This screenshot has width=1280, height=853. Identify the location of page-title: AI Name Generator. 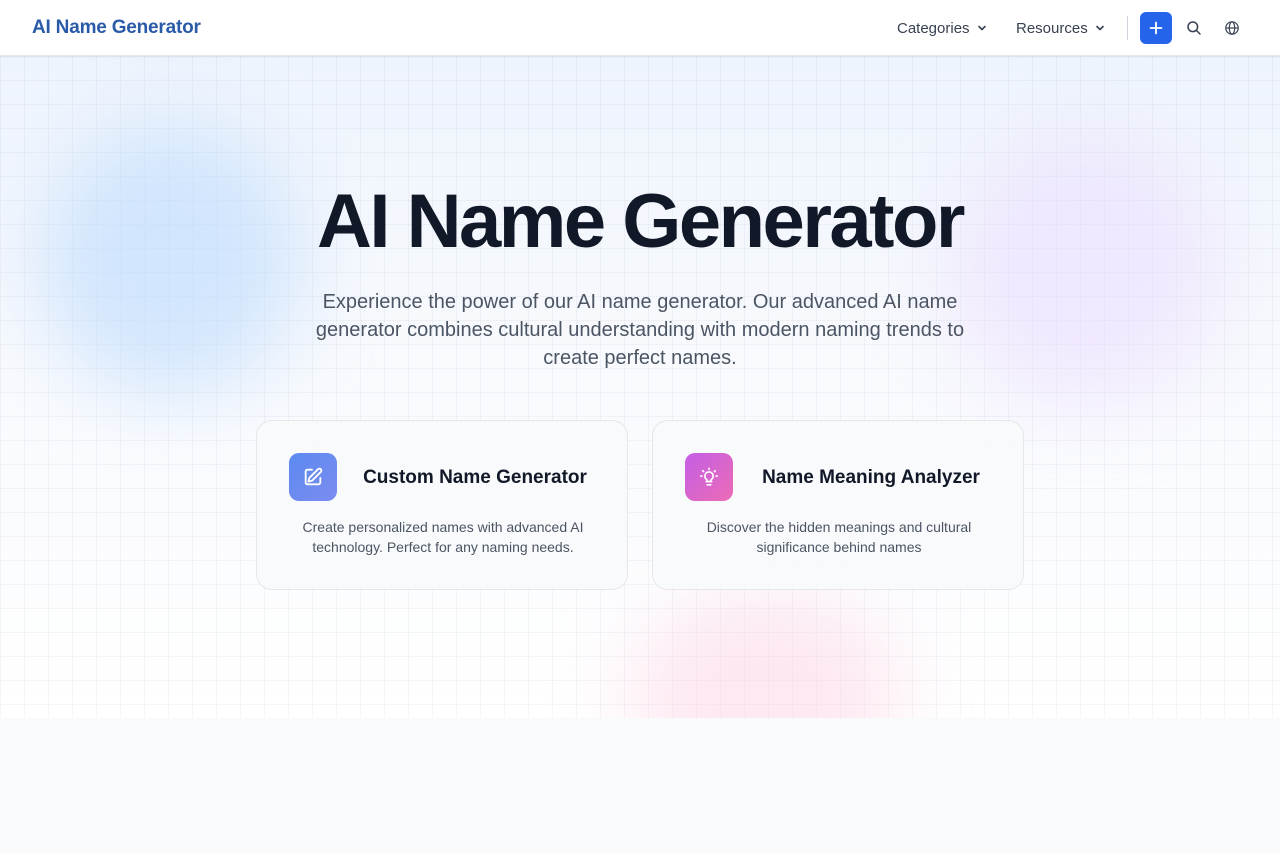
(641, 221).